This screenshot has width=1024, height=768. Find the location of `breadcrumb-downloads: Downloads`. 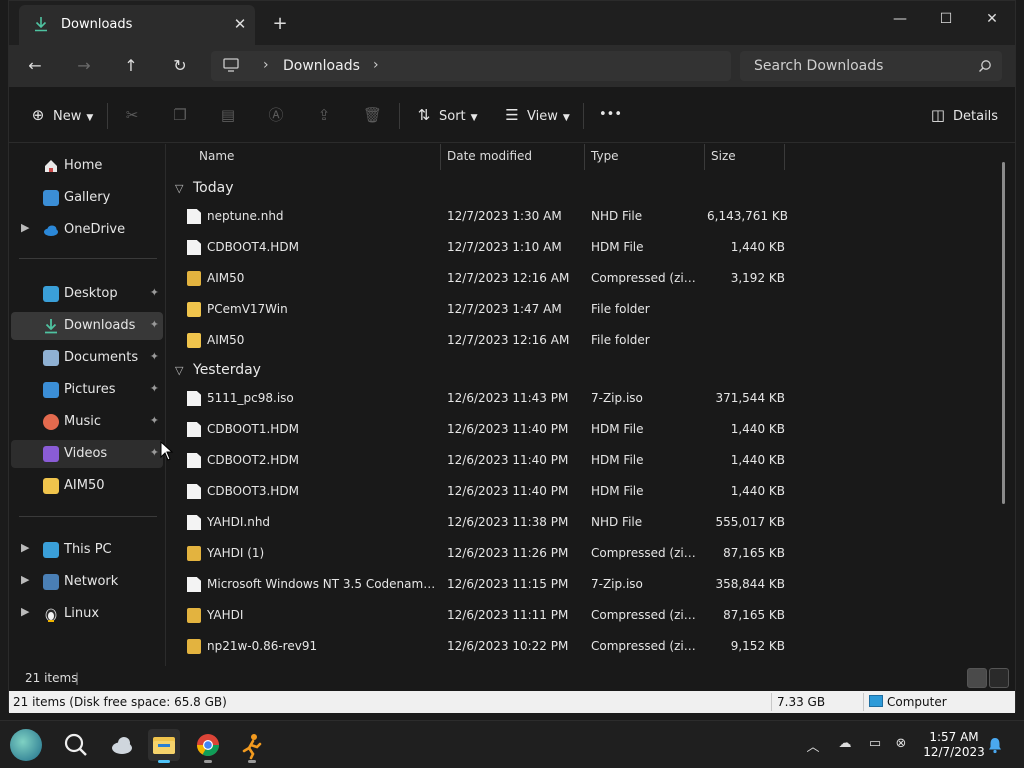

breadcrumb-downloads: Downloads is located at coordinates (321, 66).